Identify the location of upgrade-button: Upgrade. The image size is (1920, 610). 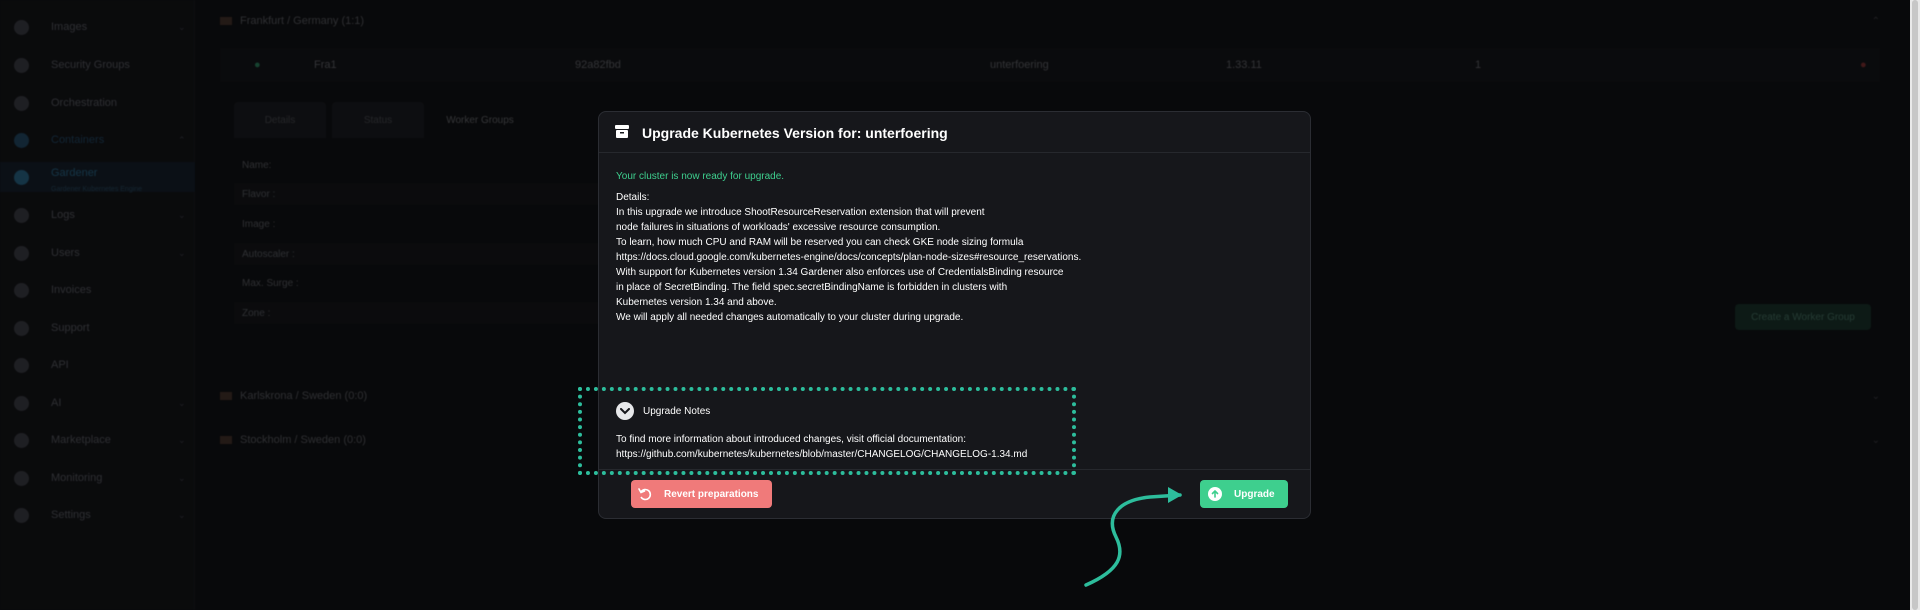
(1244, 494).